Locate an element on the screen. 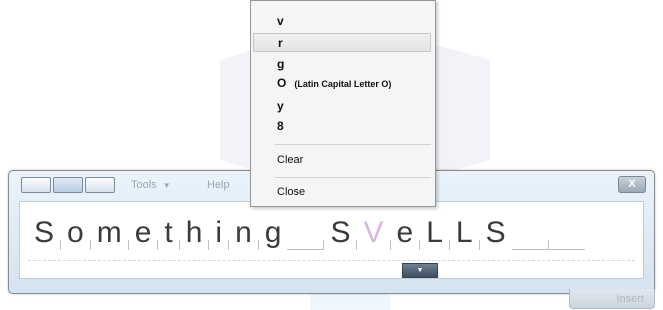 The width and height of the screenshot is (663, 310). letter-cell: t is located at coordinates (168, 236).